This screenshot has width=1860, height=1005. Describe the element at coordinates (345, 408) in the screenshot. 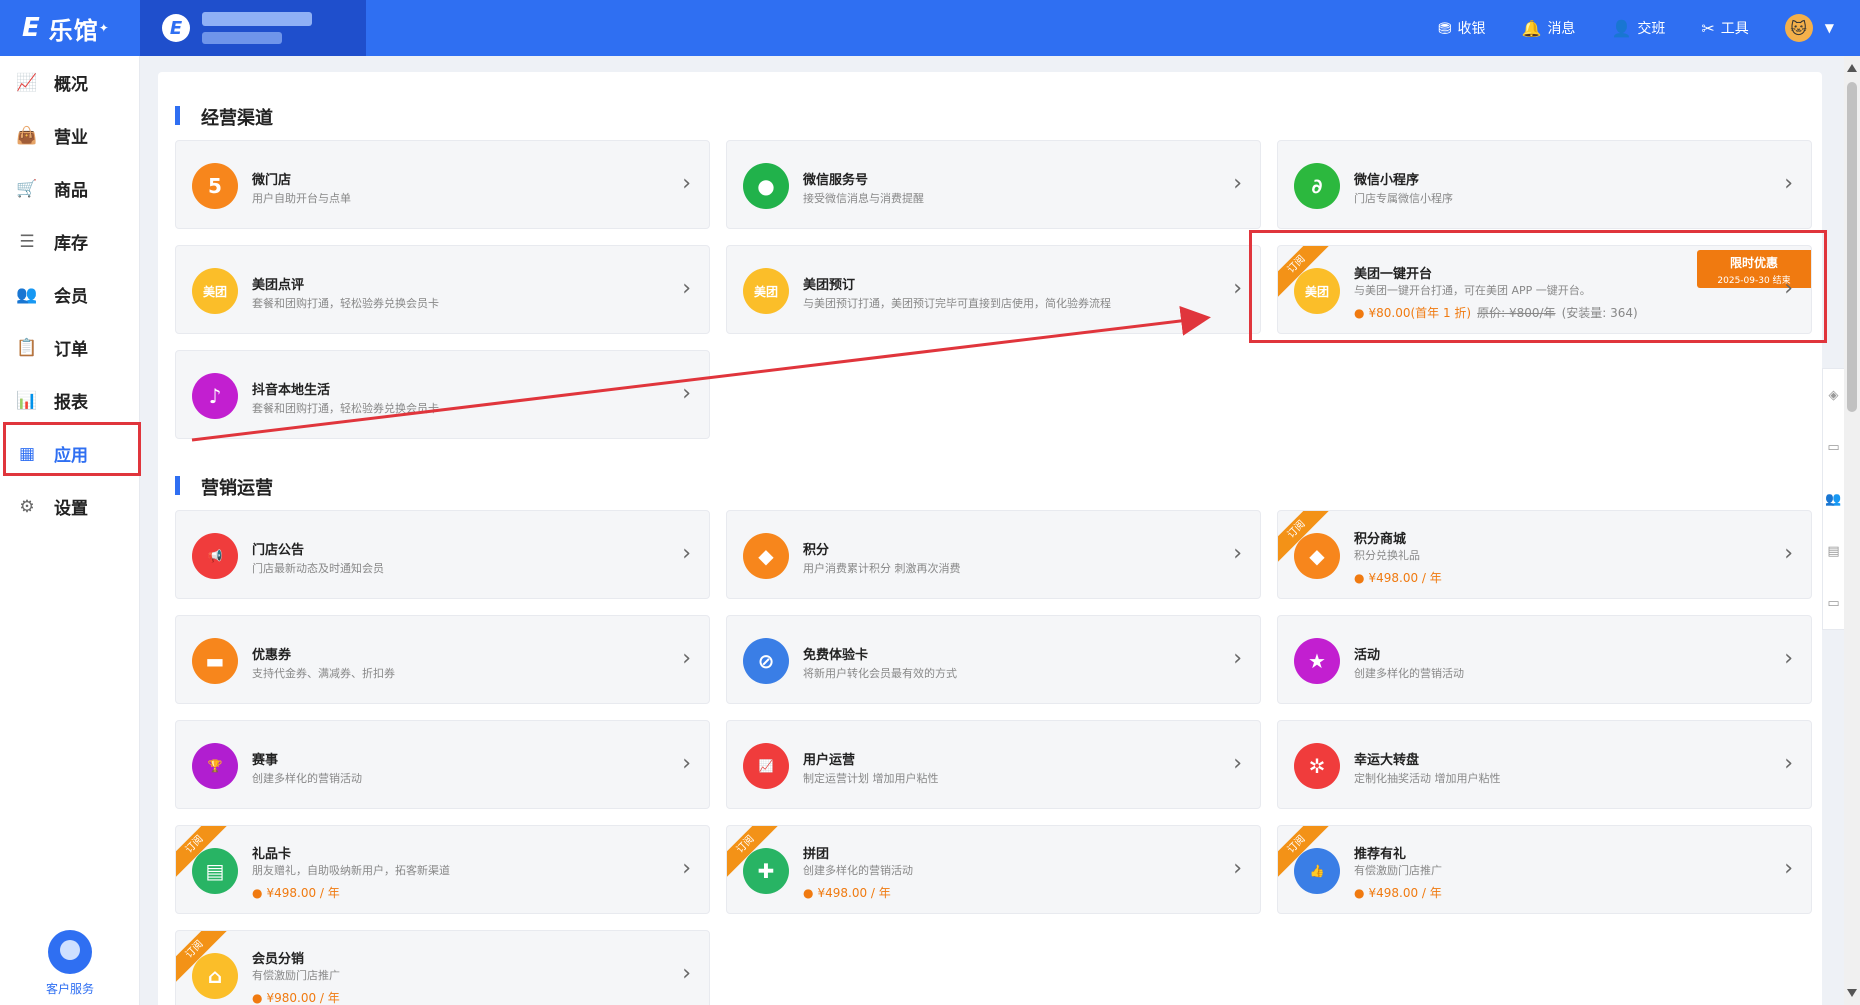

I see `app-desc: 套餐和团购打通，轻松验券兑换会员卡` at that location.